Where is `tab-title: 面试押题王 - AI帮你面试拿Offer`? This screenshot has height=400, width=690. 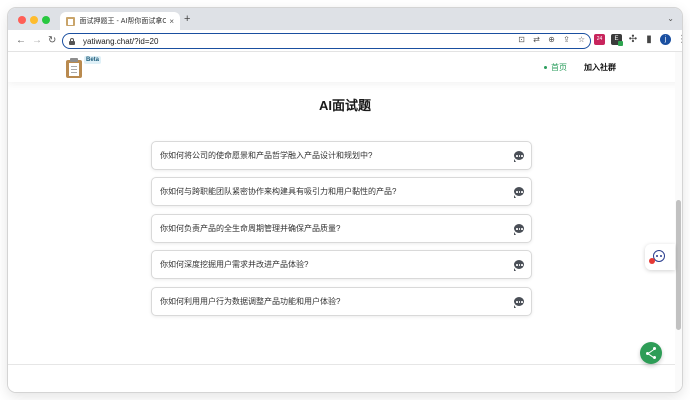
tab-title: 面试押题王 - AI帮你面试拿Offer is located at coordinates (123, 21).